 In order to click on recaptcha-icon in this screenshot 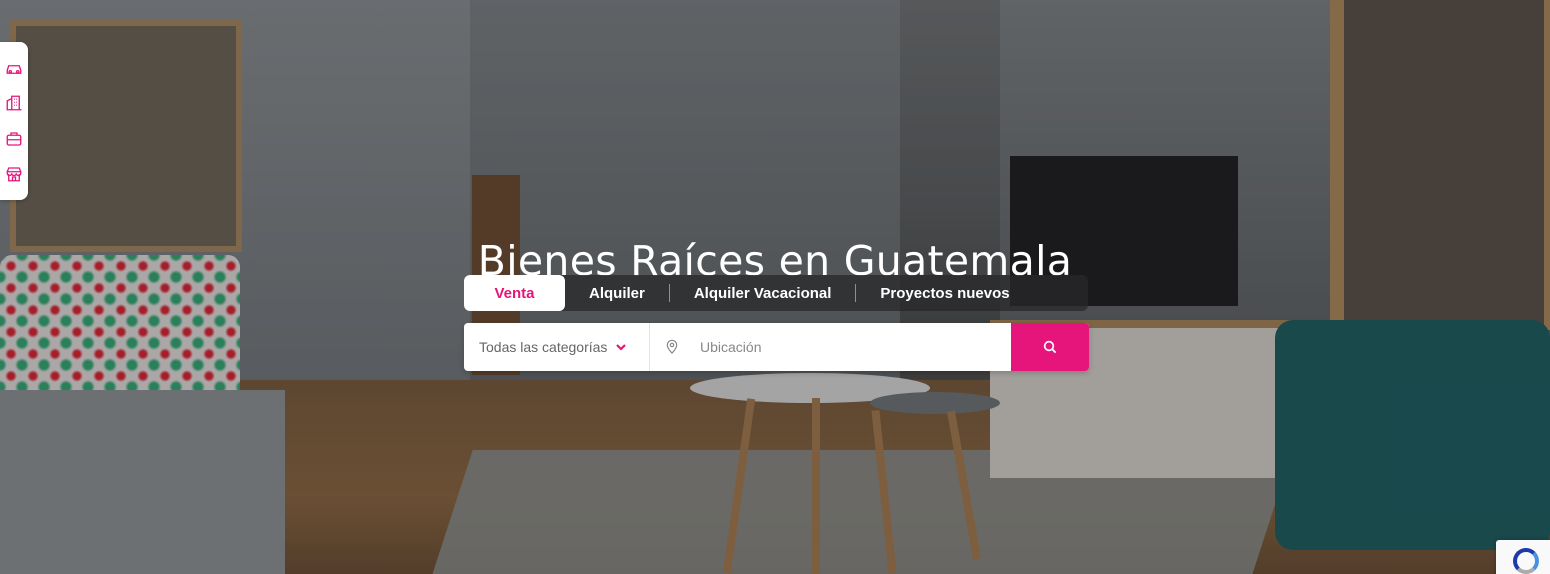, I will do `click(1526, 561)`.